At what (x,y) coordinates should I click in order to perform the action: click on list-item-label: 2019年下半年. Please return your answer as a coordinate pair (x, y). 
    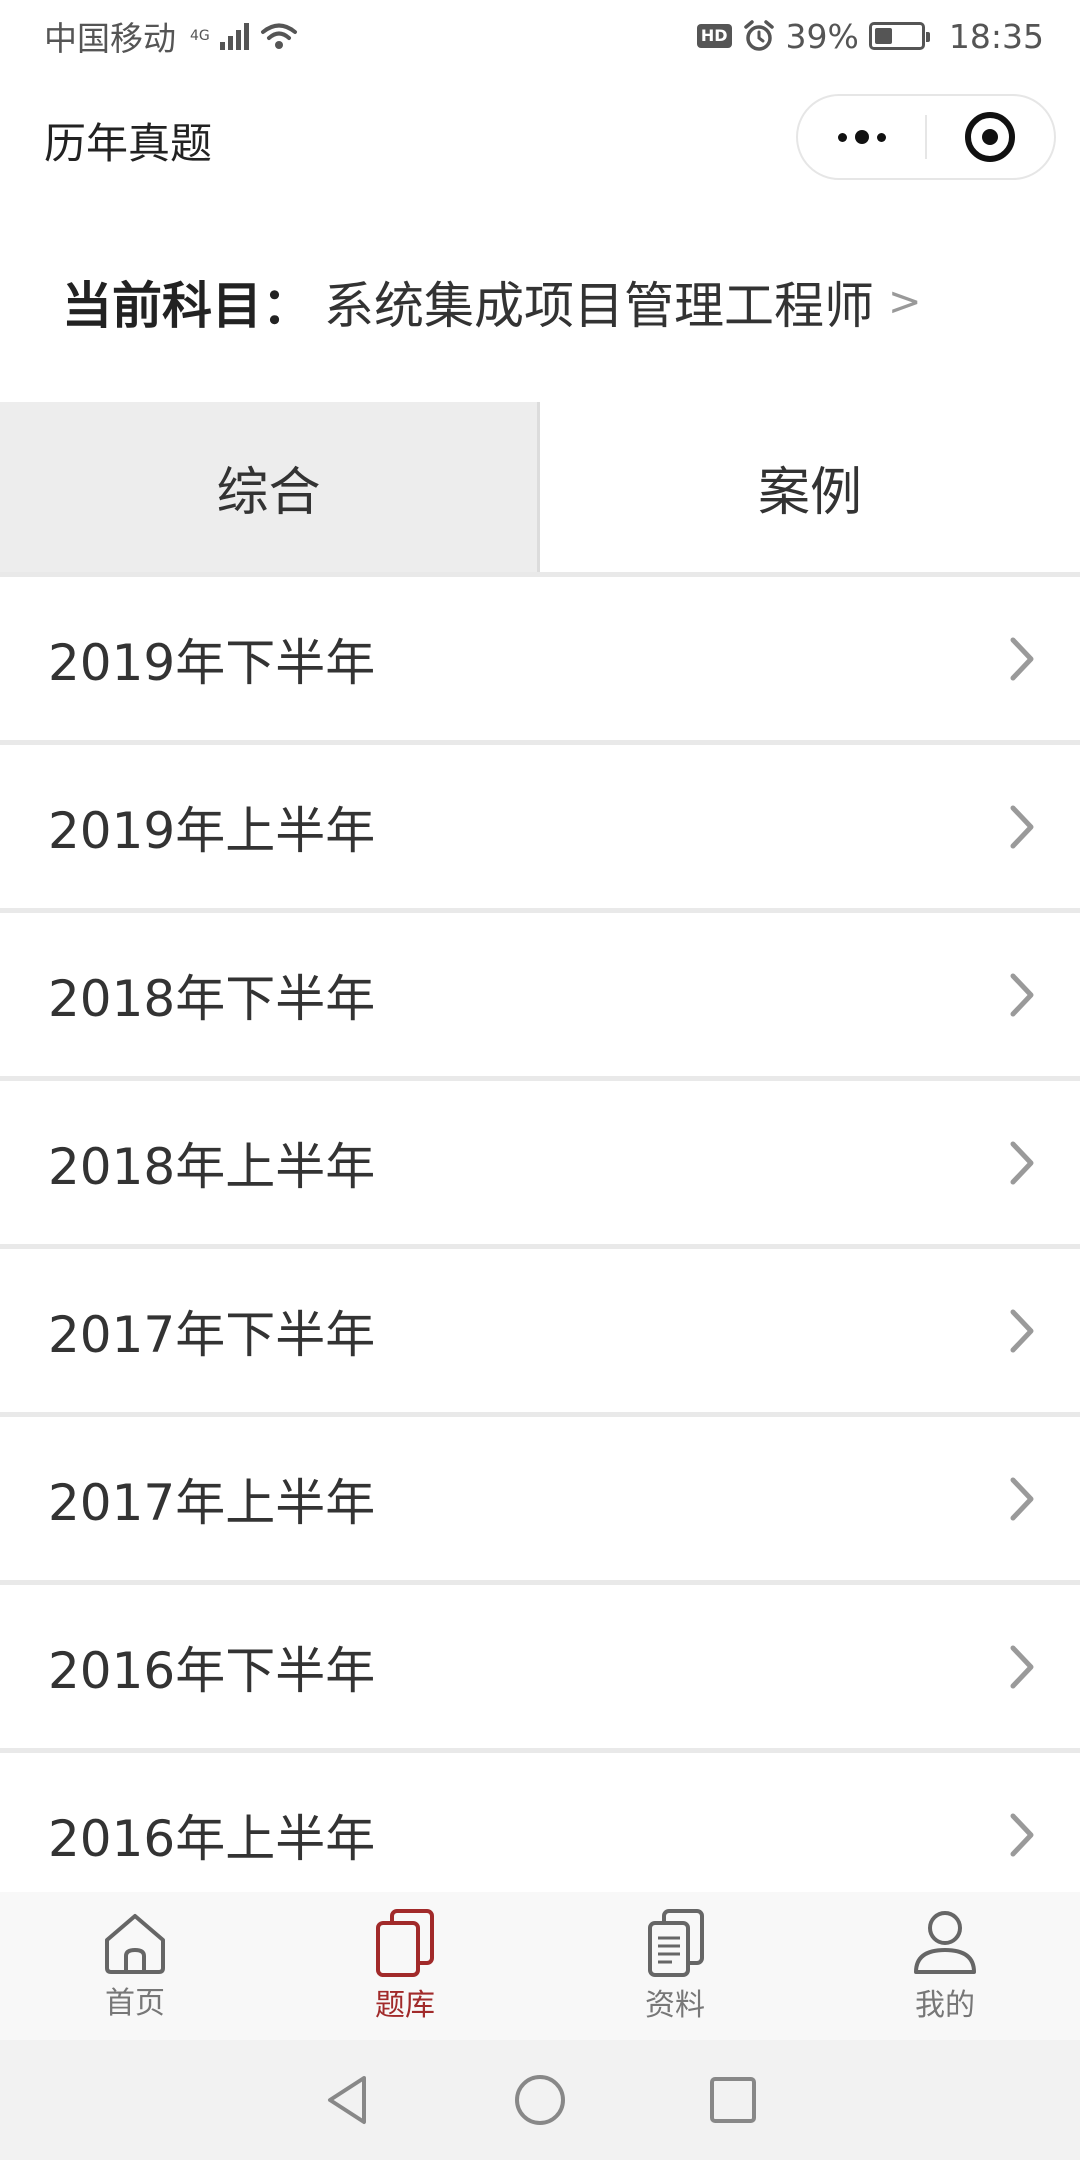
    Looking at the image, I should click on (212, 662).